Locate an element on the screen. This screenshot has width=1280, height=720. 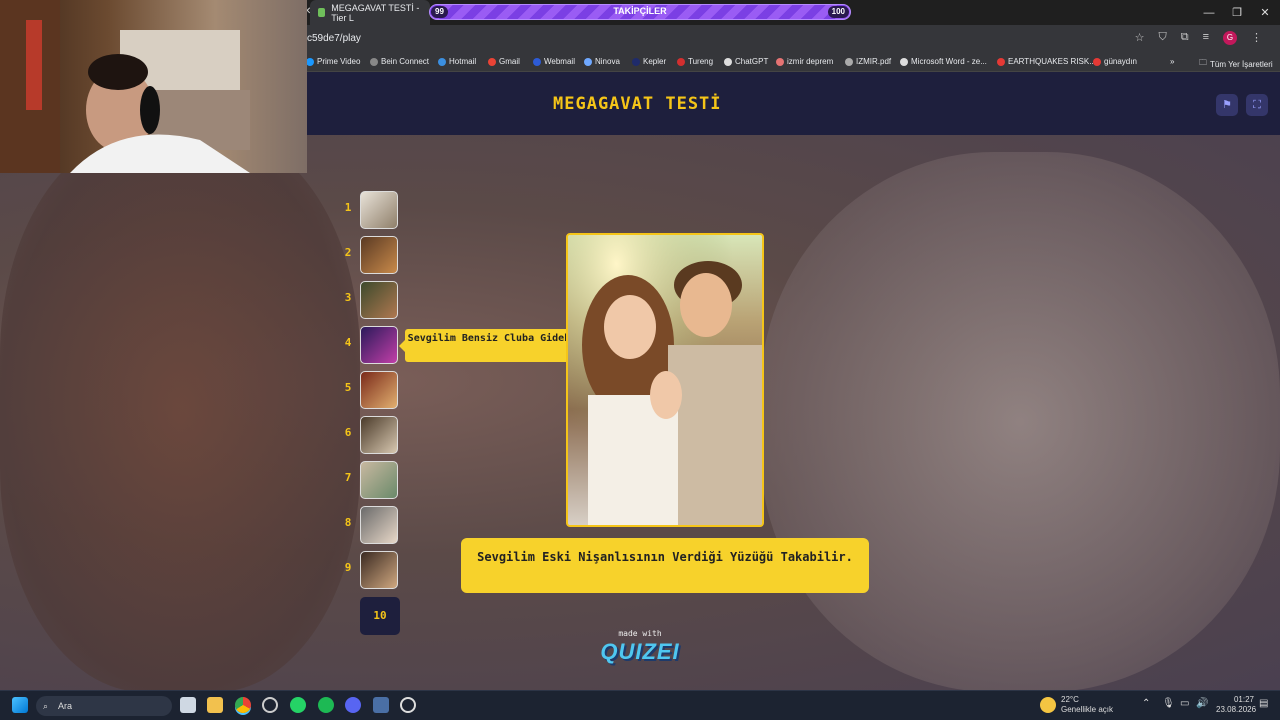
flag-icon: ⚑ is located at coordinates (1227, 105).